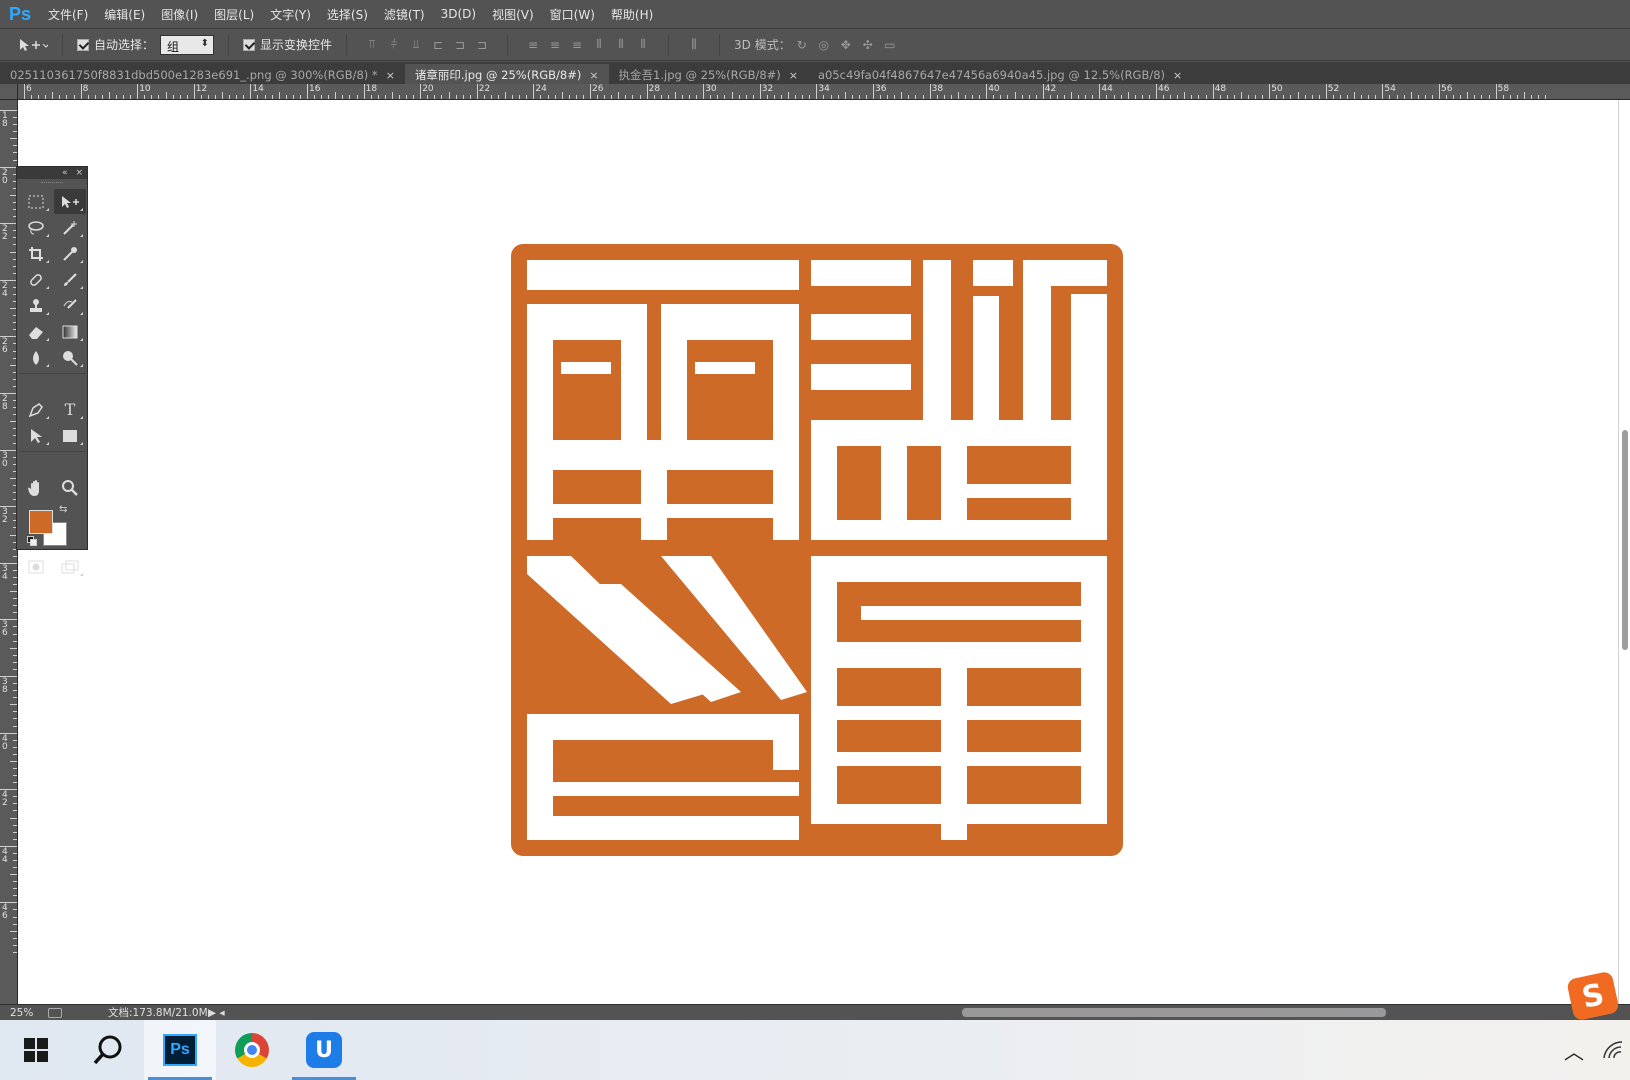  I want to click on 3d-scale-icon: ▭, so click(890, 45).